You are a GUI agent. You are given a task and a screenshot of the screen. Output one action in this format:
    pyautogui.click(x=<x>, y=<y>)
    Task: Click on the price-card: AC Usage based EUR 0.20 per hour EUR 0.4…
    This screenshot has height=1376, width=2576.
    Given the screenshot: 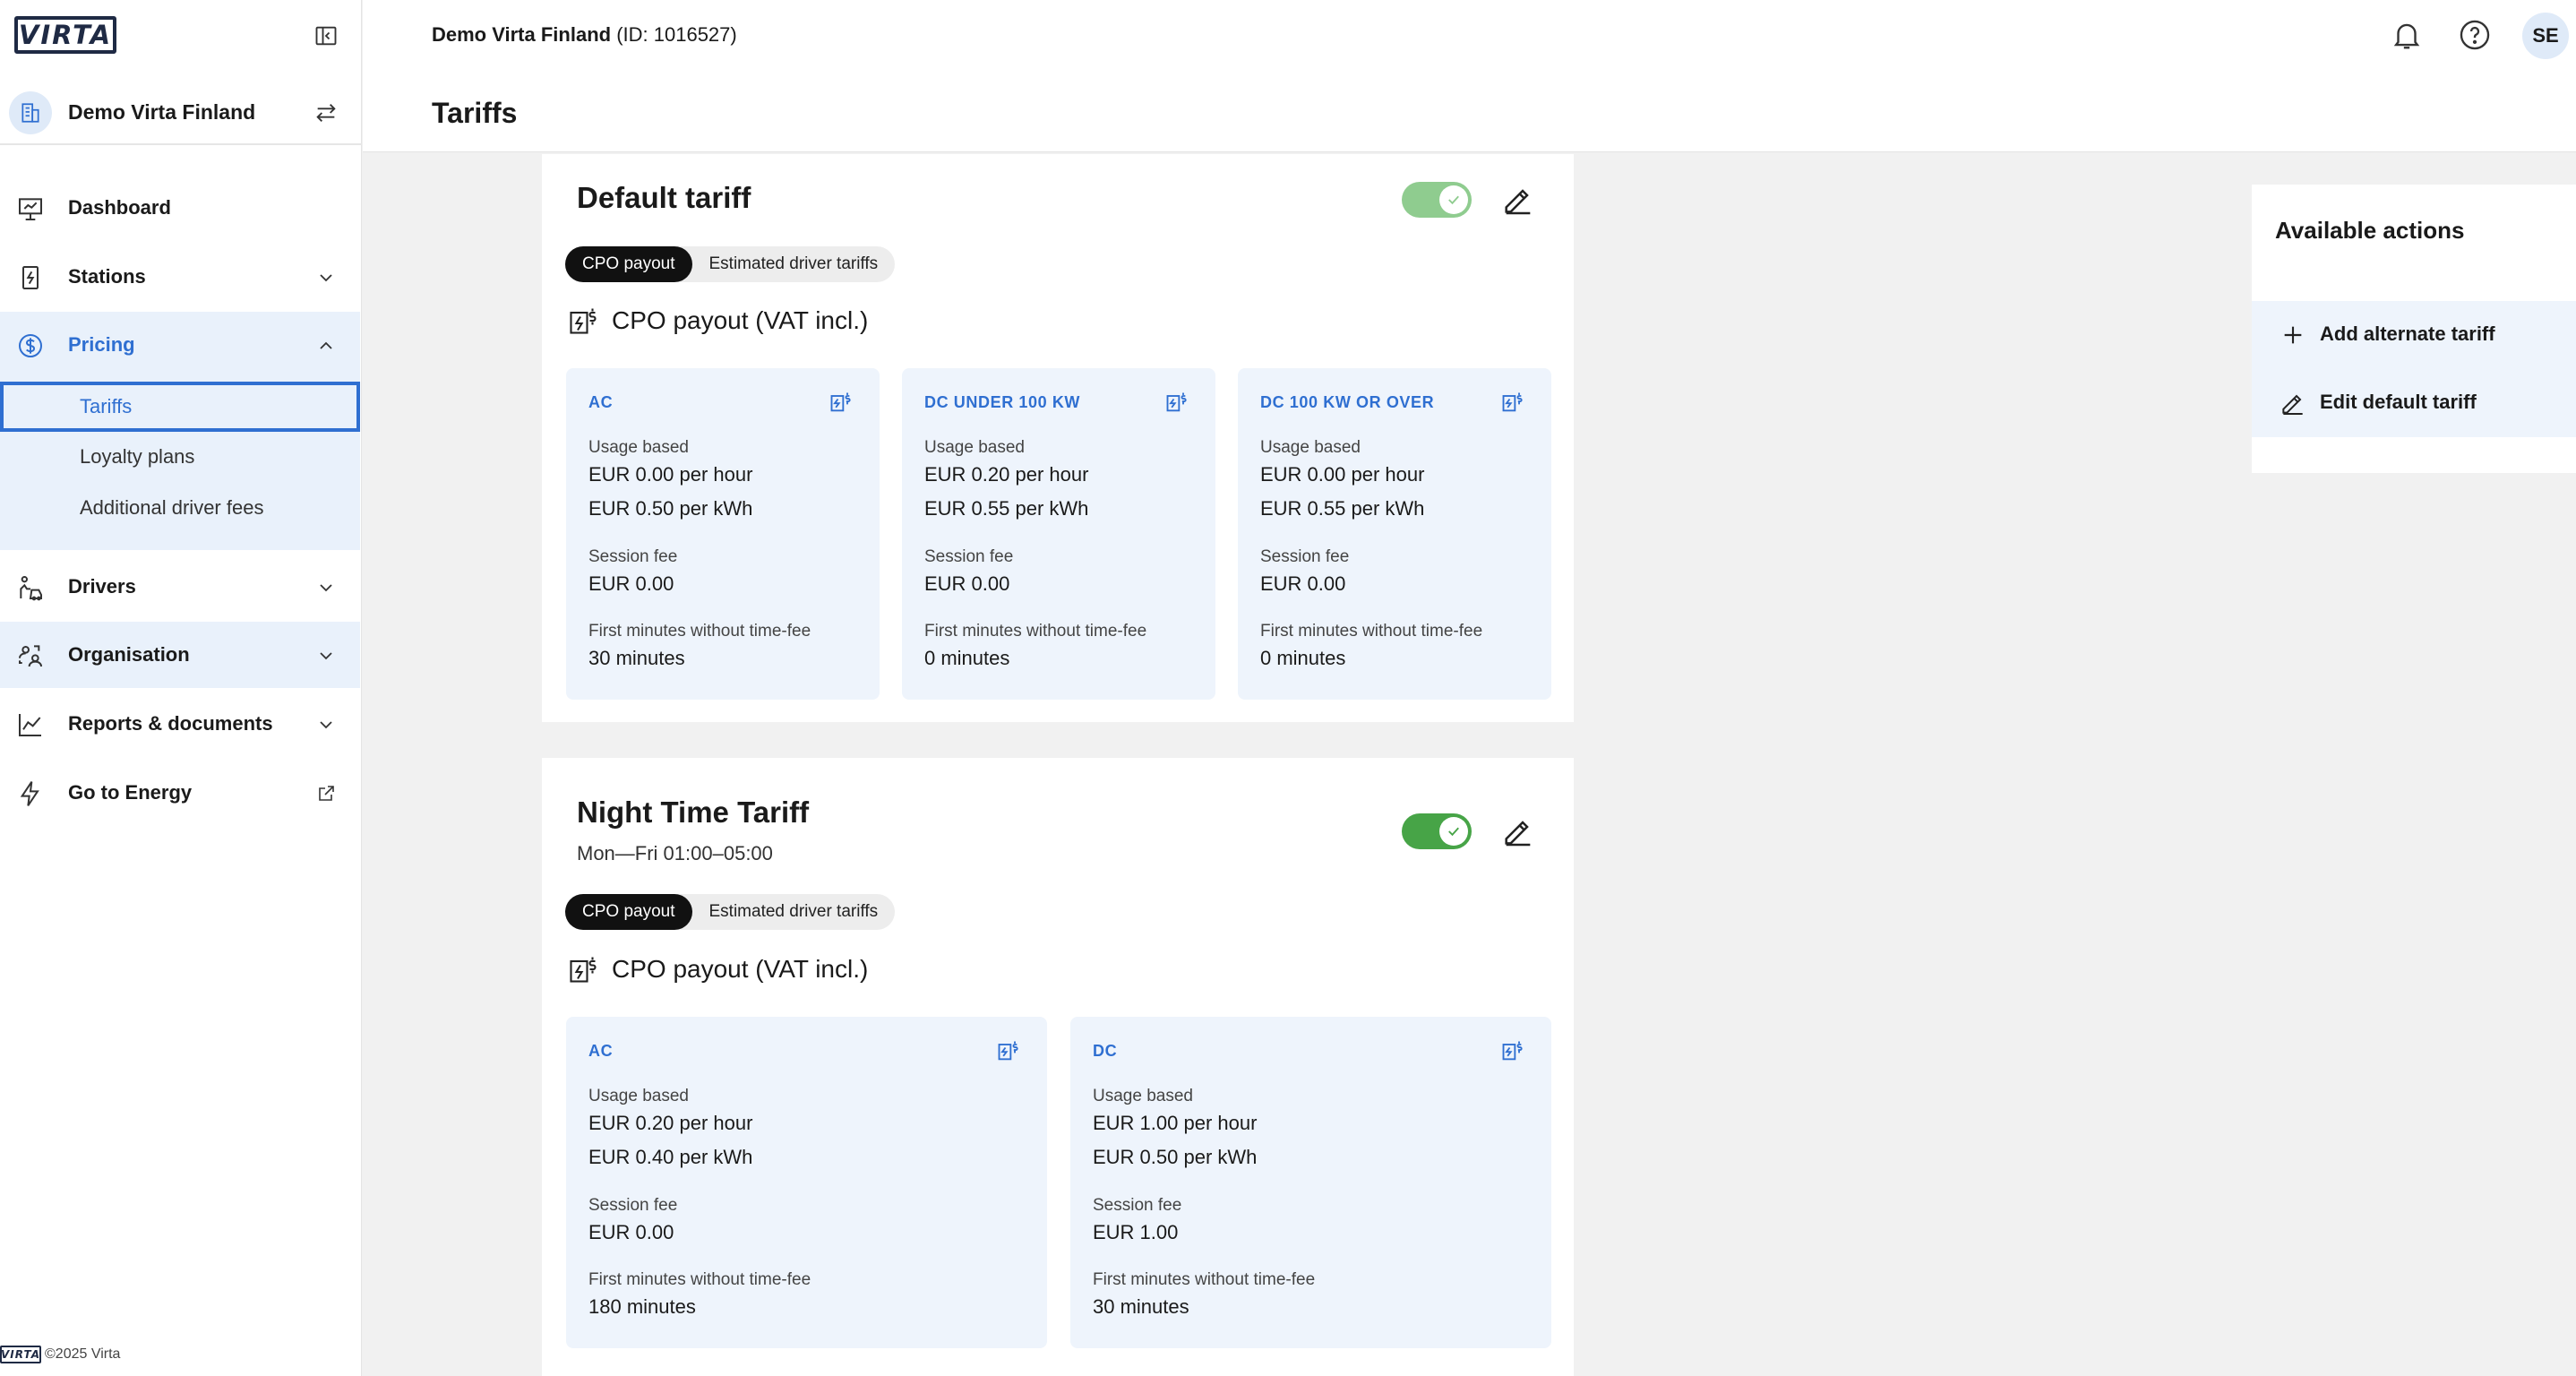 What is the action you would take?
    pyautogui.click(x=806, y=1182)
    